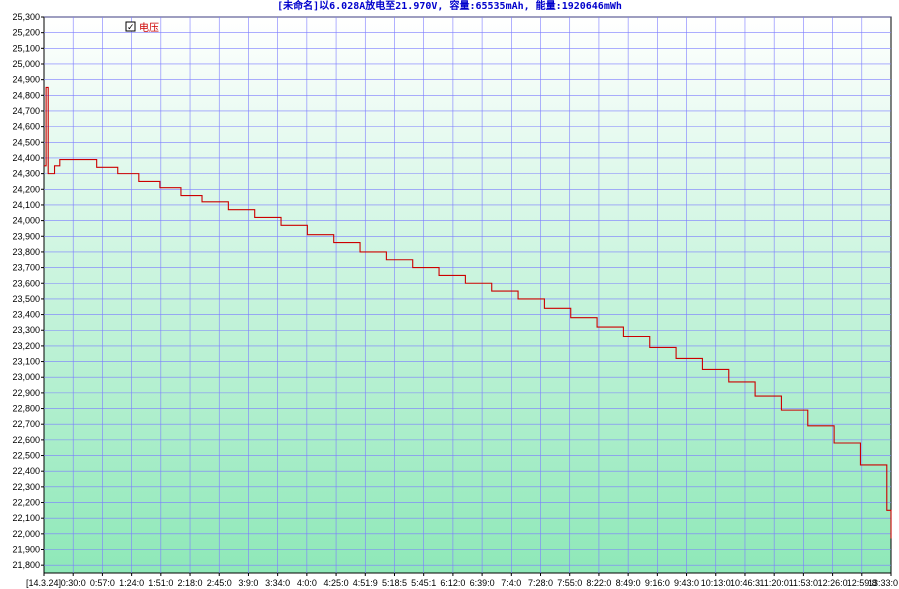  I want to click on y-tick-label: 24,400, so click(26, 158).